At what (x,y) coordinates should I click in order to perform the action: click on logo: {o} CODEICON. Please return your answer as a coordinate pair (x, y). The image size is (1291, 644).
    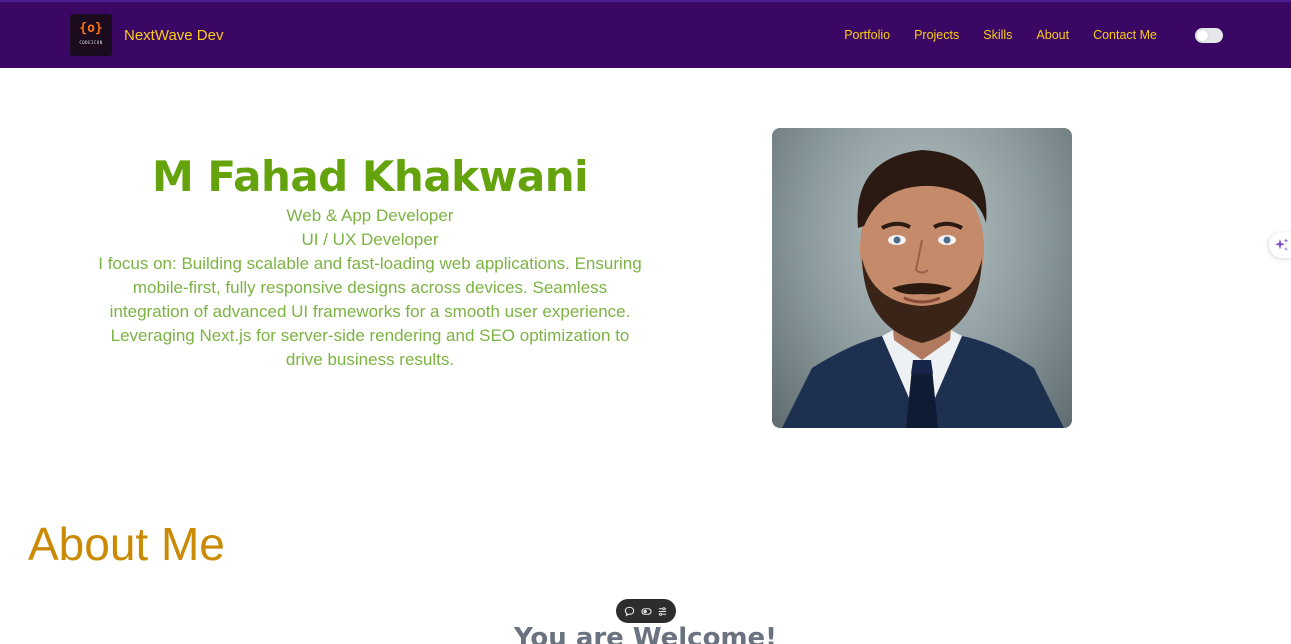
    Looking at the image, I should click on (91, 35).